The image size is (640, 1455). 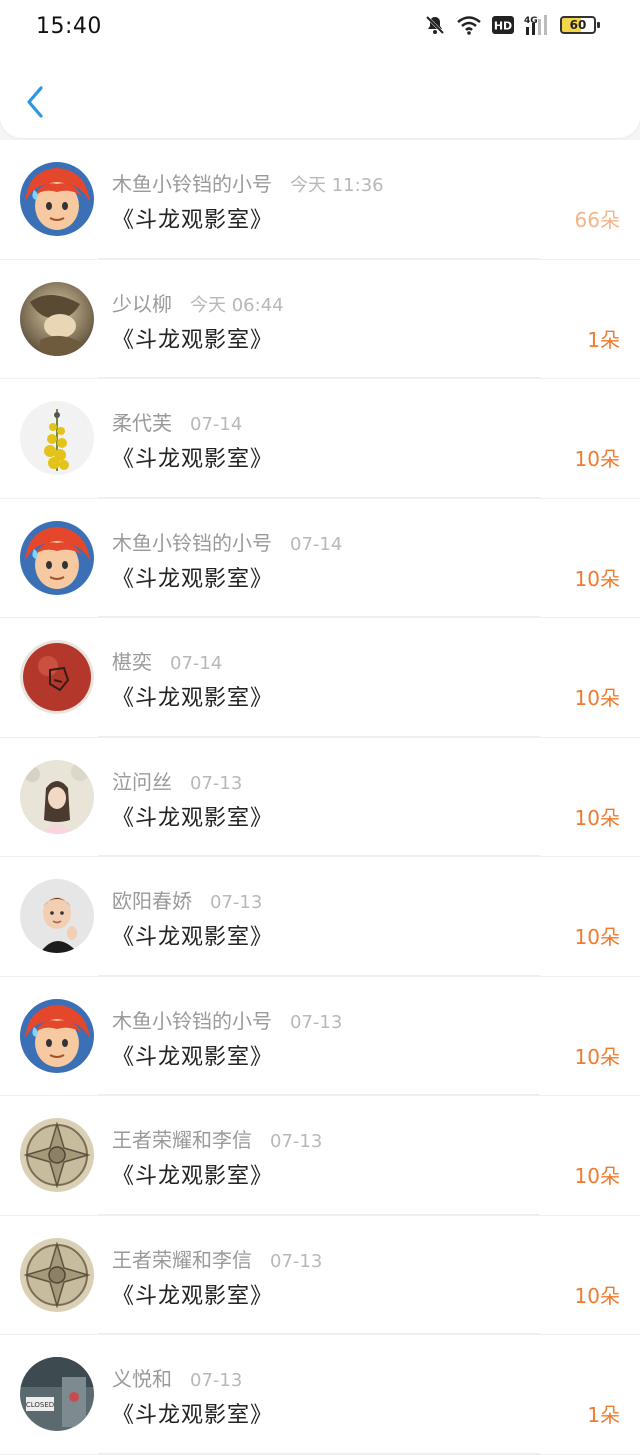 What do you see at coordinates (320, 1395) in the screenshot?
I see `list-item: CLOSED 义悦和 07-13 《斗龙观影室》 1朵` at bounding box center [320, 1395].